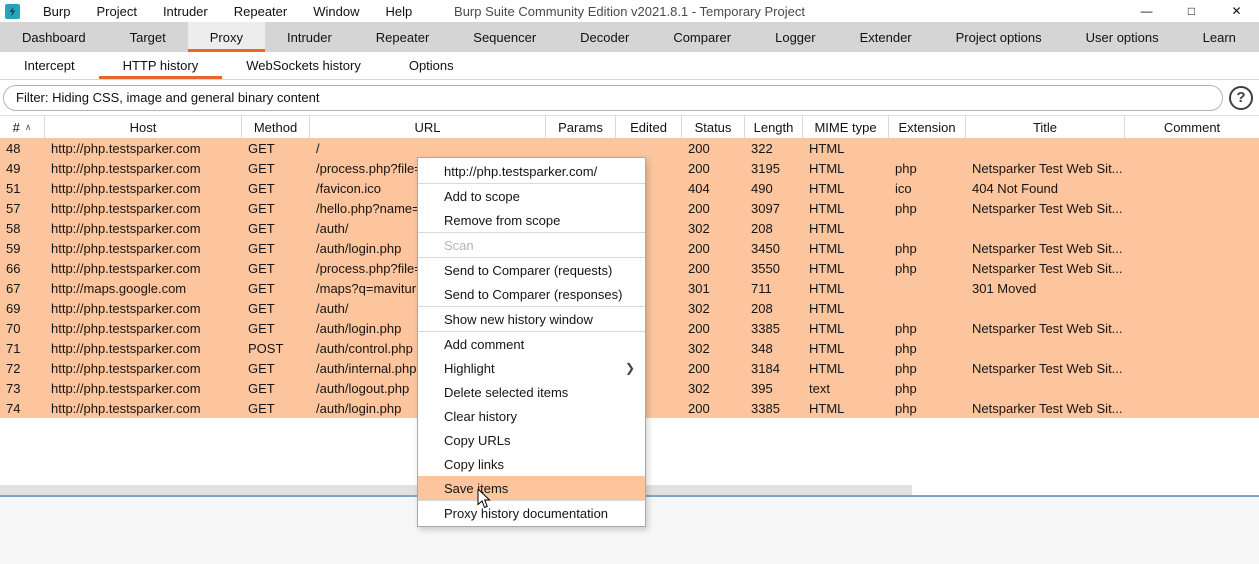  Describe the element at coordinates (702, 37) in the screenshot. I see `tab-comparer: Comparer` at that location.